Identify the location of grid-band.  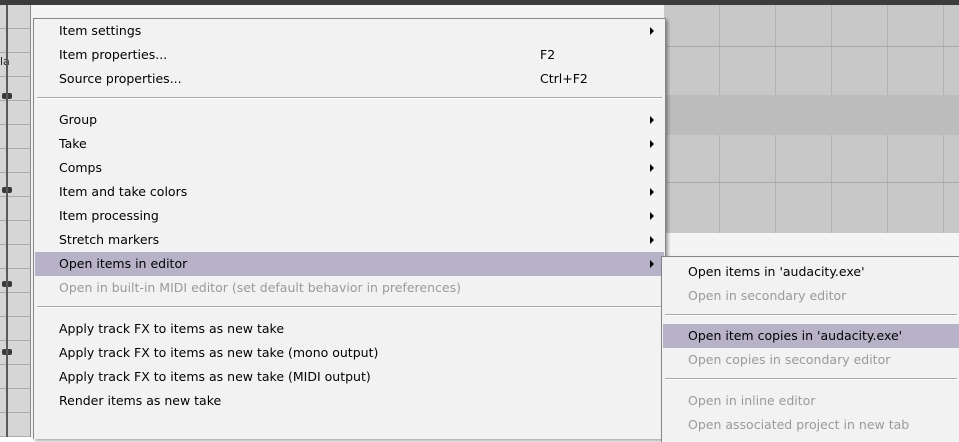
(811, 115).